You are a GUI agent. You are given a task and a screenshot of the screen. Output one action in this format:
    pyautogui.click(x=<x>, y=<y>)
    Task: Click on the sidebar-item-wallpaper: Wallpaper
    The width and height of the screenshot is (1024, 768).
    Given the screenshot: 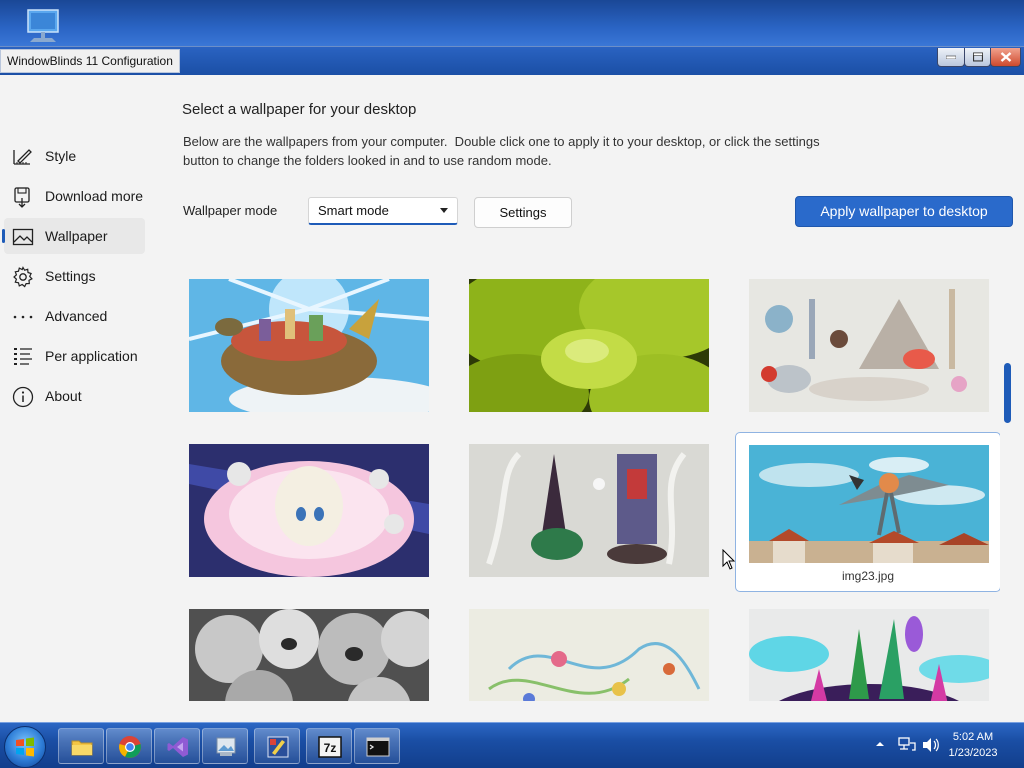 What is the action you would take?
    pyautogui.click(x=73, y=236)
    